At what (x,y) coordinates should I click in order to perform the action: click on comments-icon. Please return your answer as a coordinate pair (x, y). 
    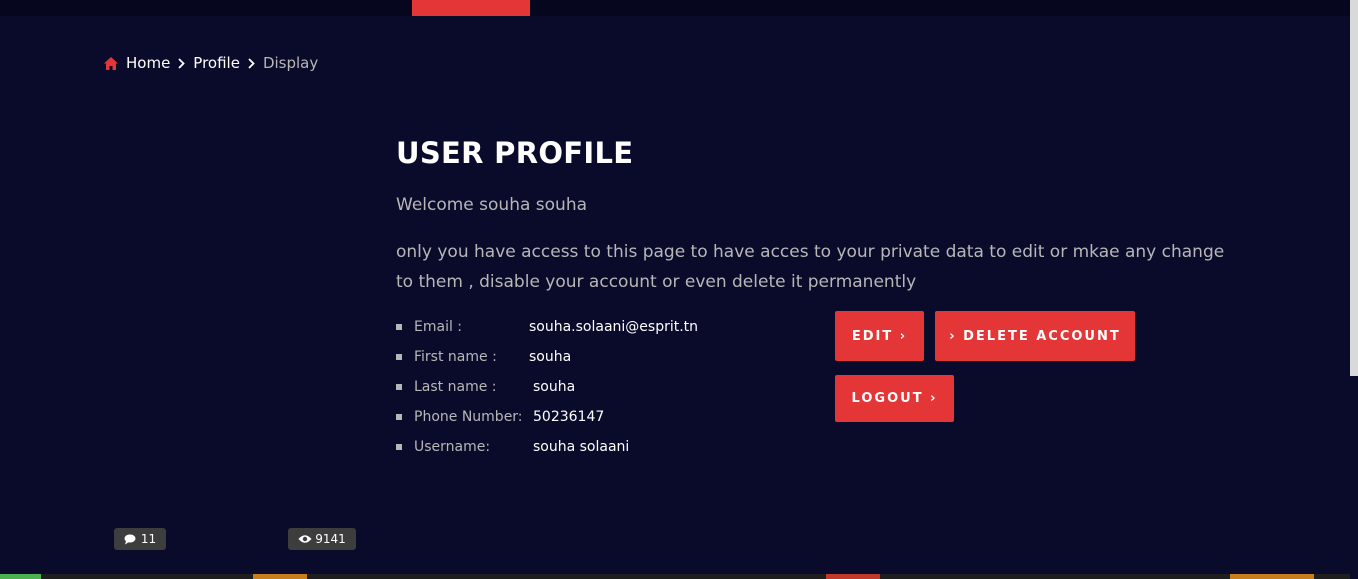
    Looking at the image, I should click on (131, 539).